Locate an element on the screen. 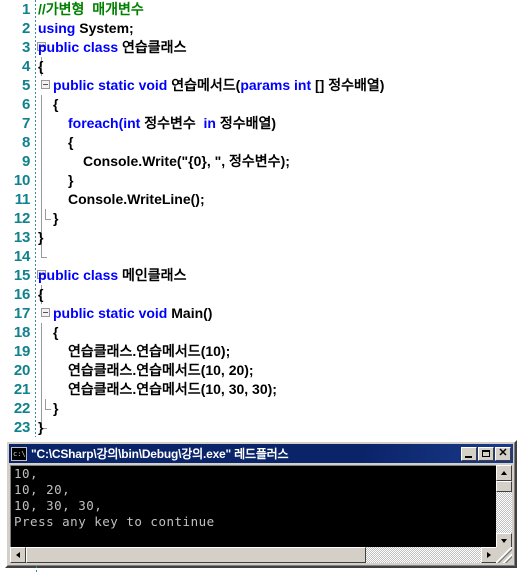  line-number: 3 is located at coordinates (25, 47).